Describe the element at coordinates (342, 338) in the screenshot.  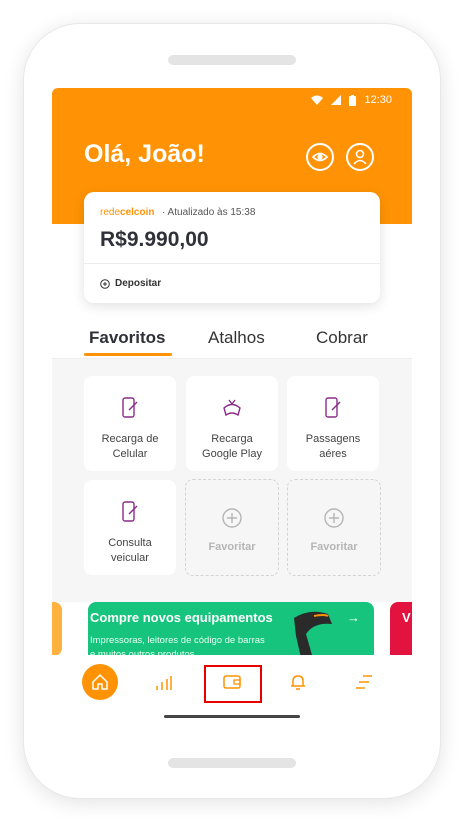
I see `tab-cobrar: Cobrar` at that location.